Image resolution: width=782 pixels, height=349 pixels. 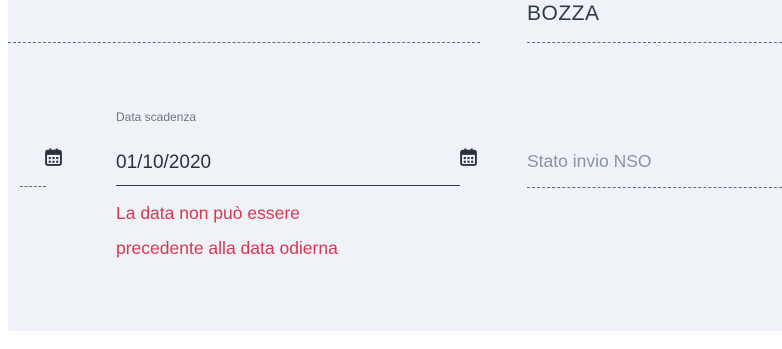 What do you see at coordinates (286, 163) in the screenshot?
I see `due-date-input` at bounding box center [286, 163].